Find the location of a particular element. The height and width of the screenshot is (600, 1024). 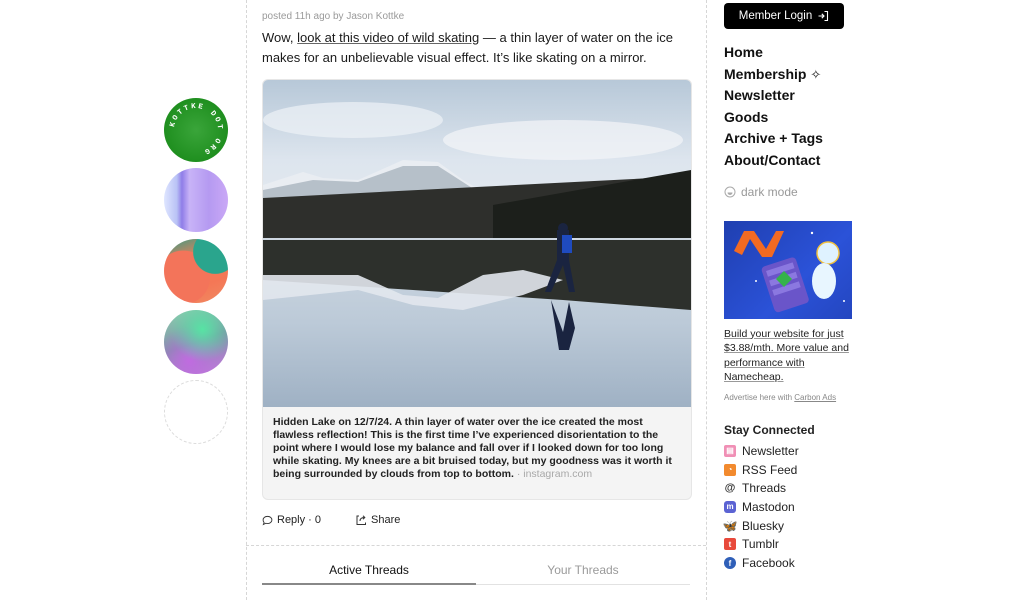

ad-footer-text: Advertise here with is located at coordinates (759, 397).